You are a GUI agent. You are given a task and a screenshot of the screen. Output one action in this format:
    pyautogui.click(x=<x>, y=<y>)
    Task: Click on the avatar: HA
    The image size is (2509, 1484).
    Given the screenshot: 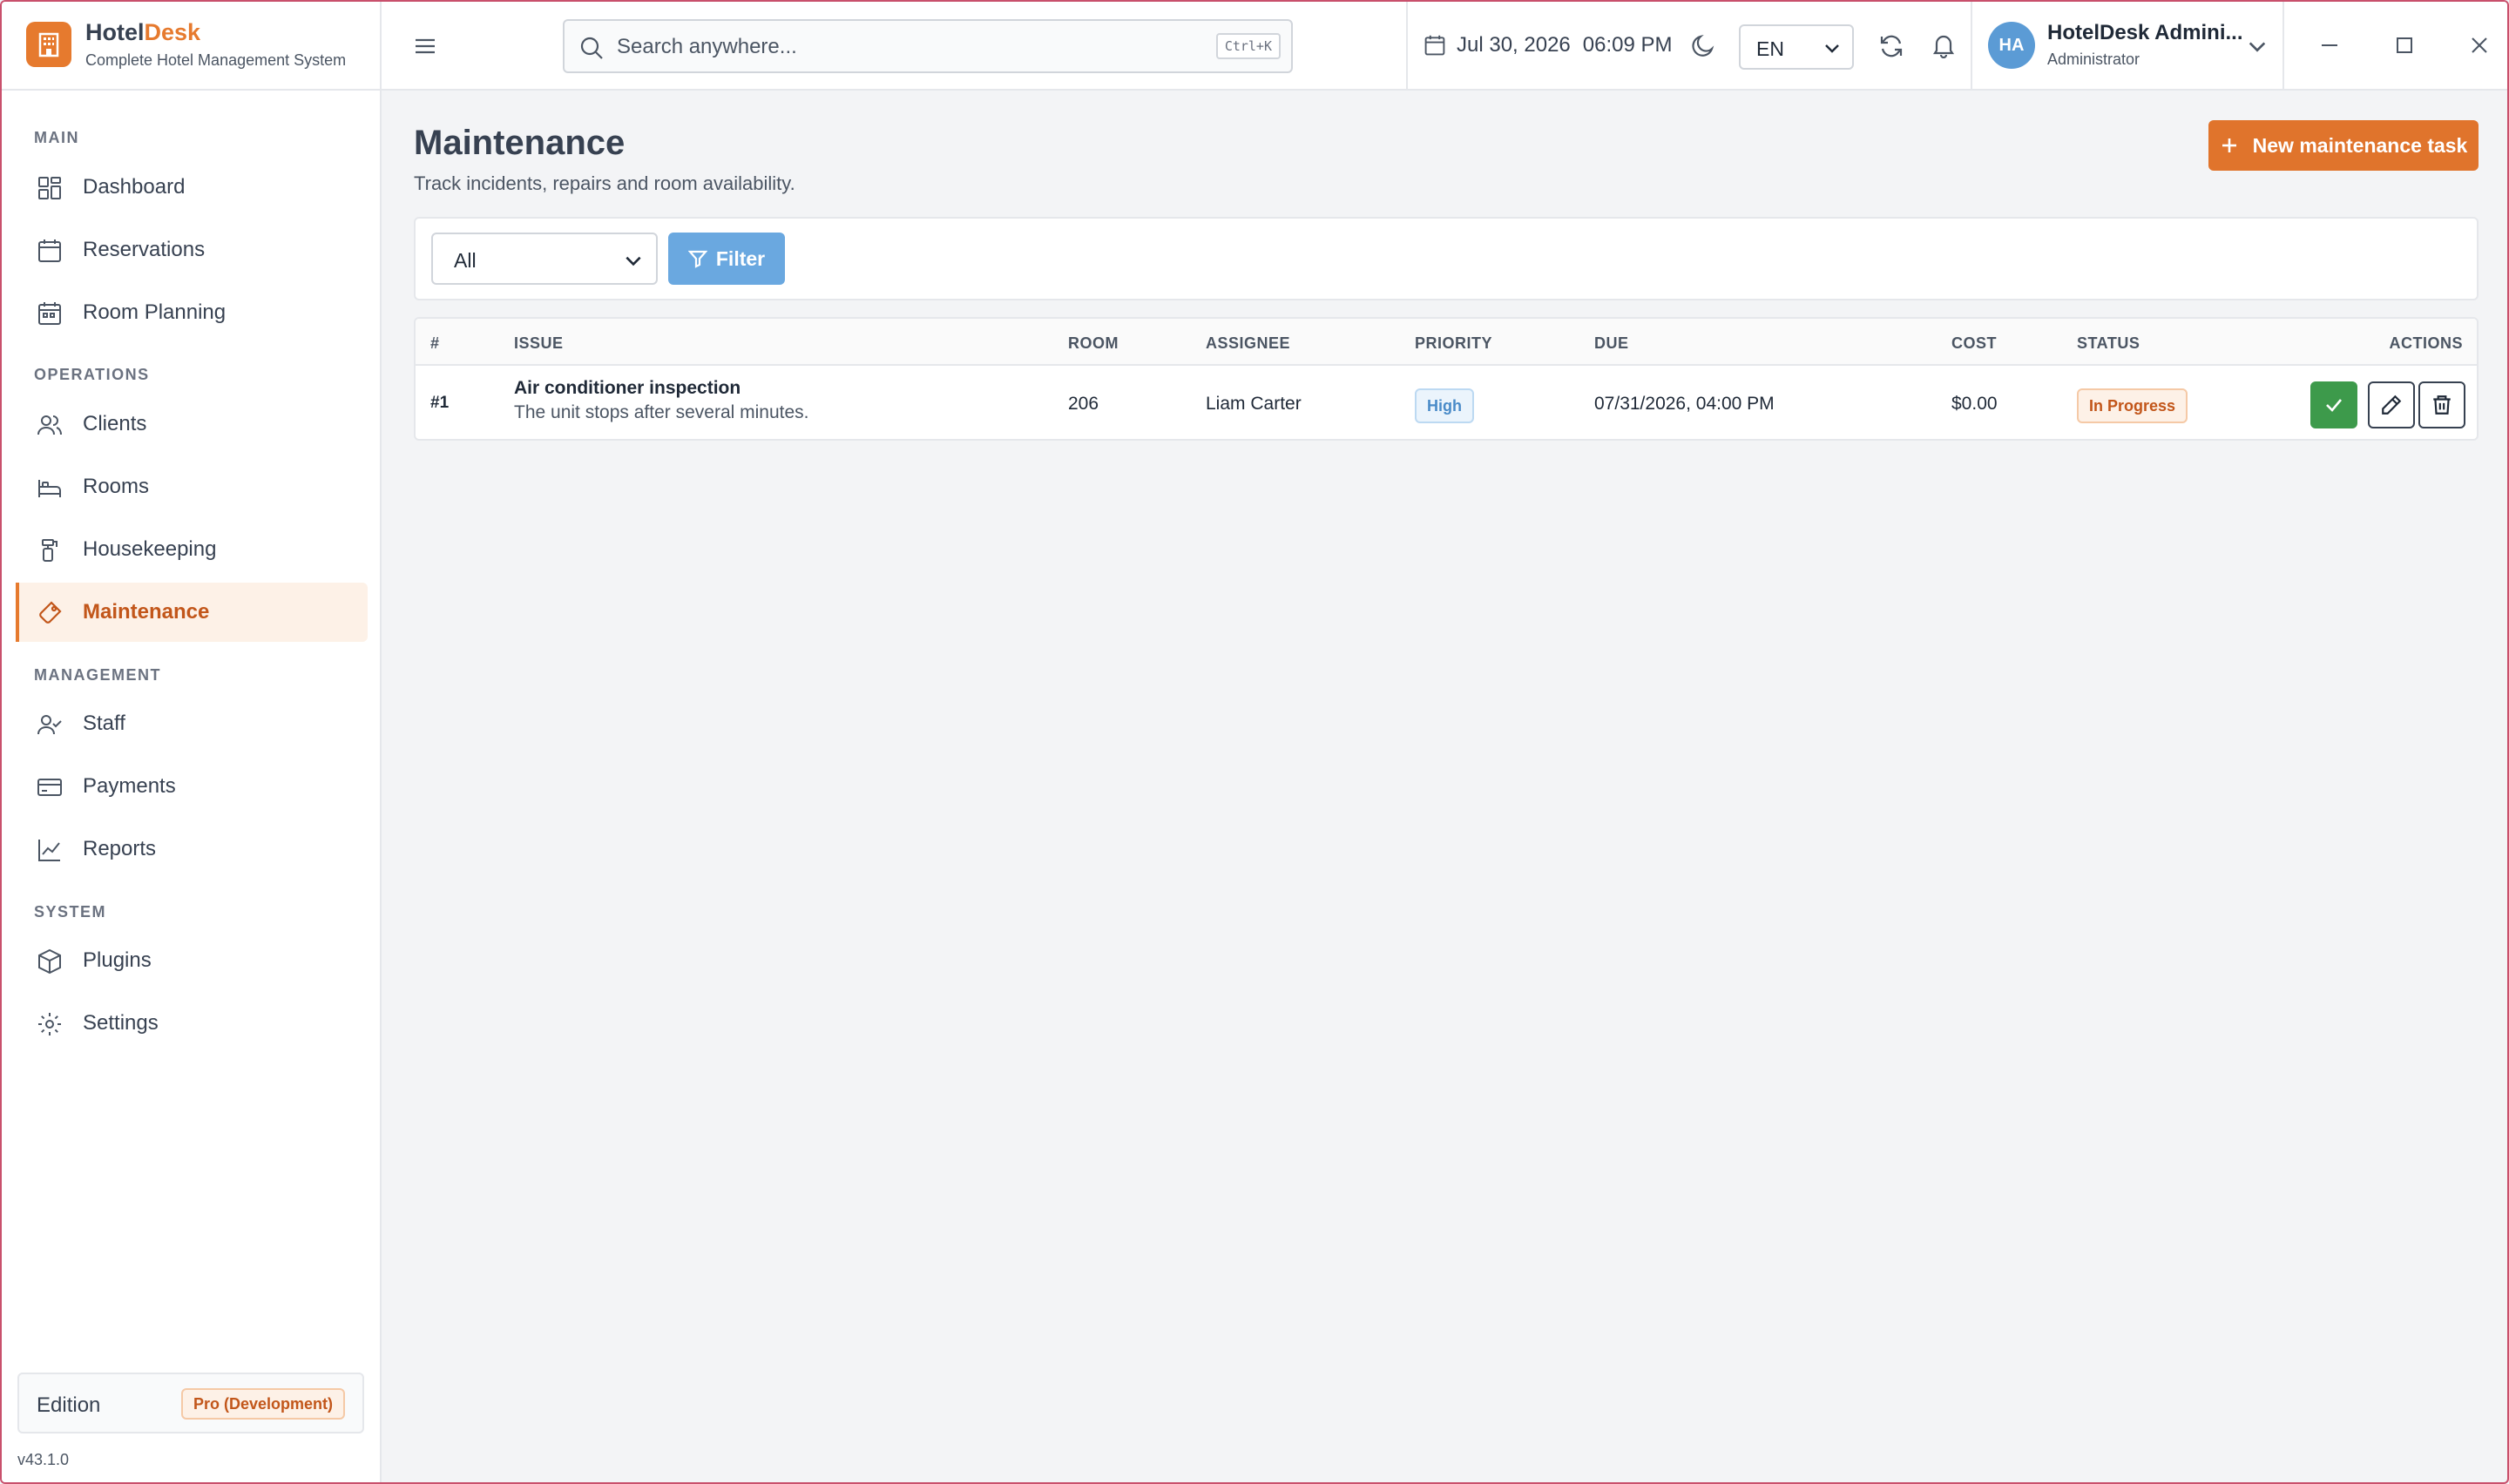 What is the action you would take?
    pyautogui.click(x=2011, y=45)
    